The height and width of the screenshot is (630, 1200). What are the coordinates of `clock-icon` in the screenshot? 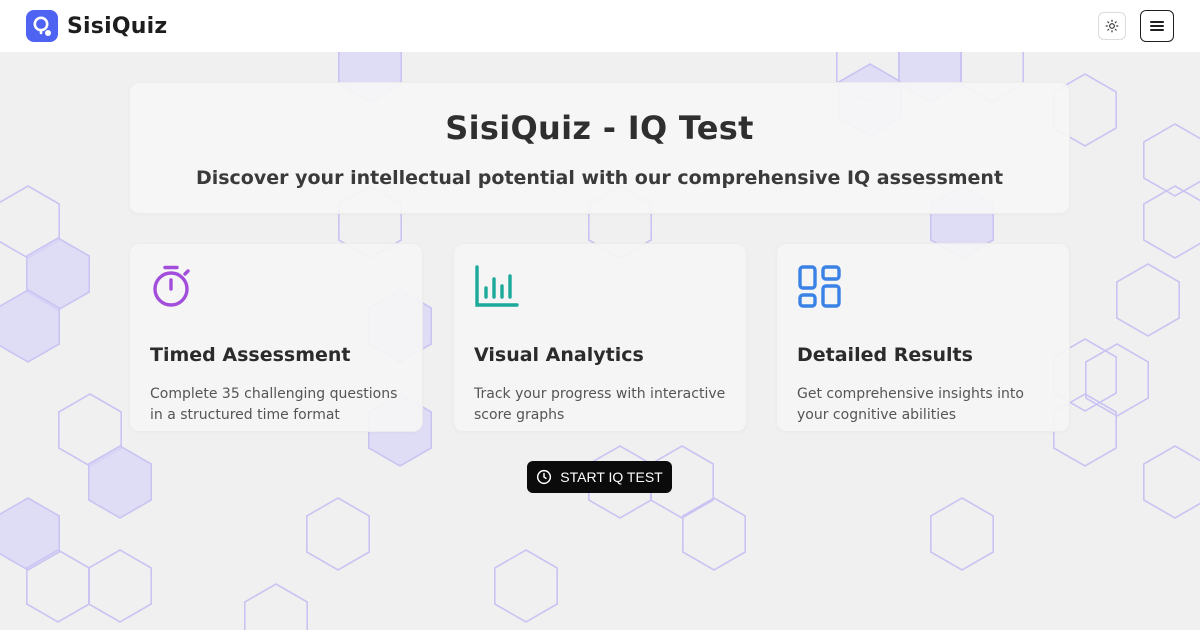 It's located at (544, 477).